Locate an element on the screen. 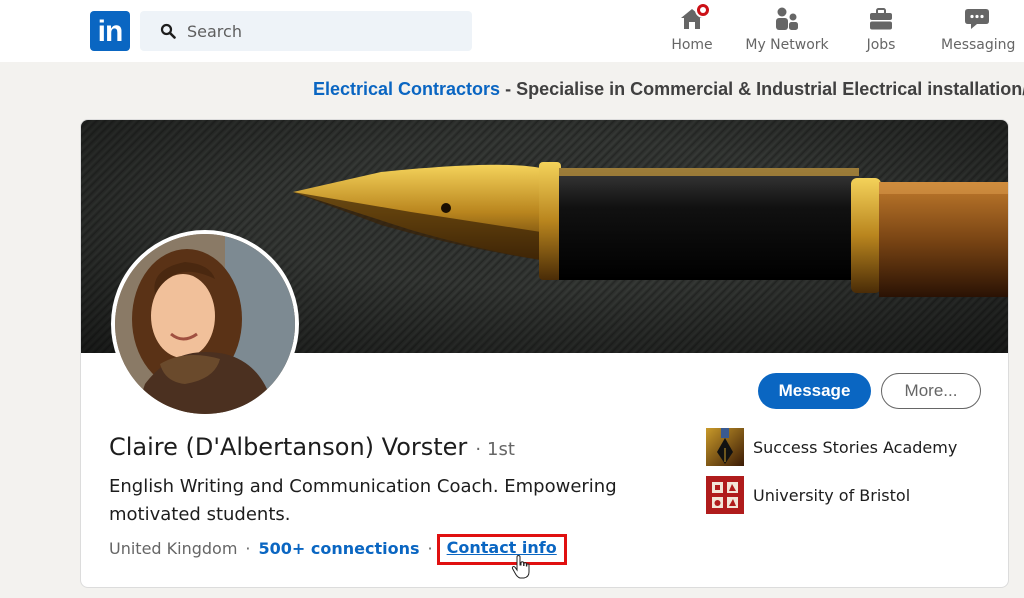  nav-my-network: My Network is located at coordinates (787, 32).